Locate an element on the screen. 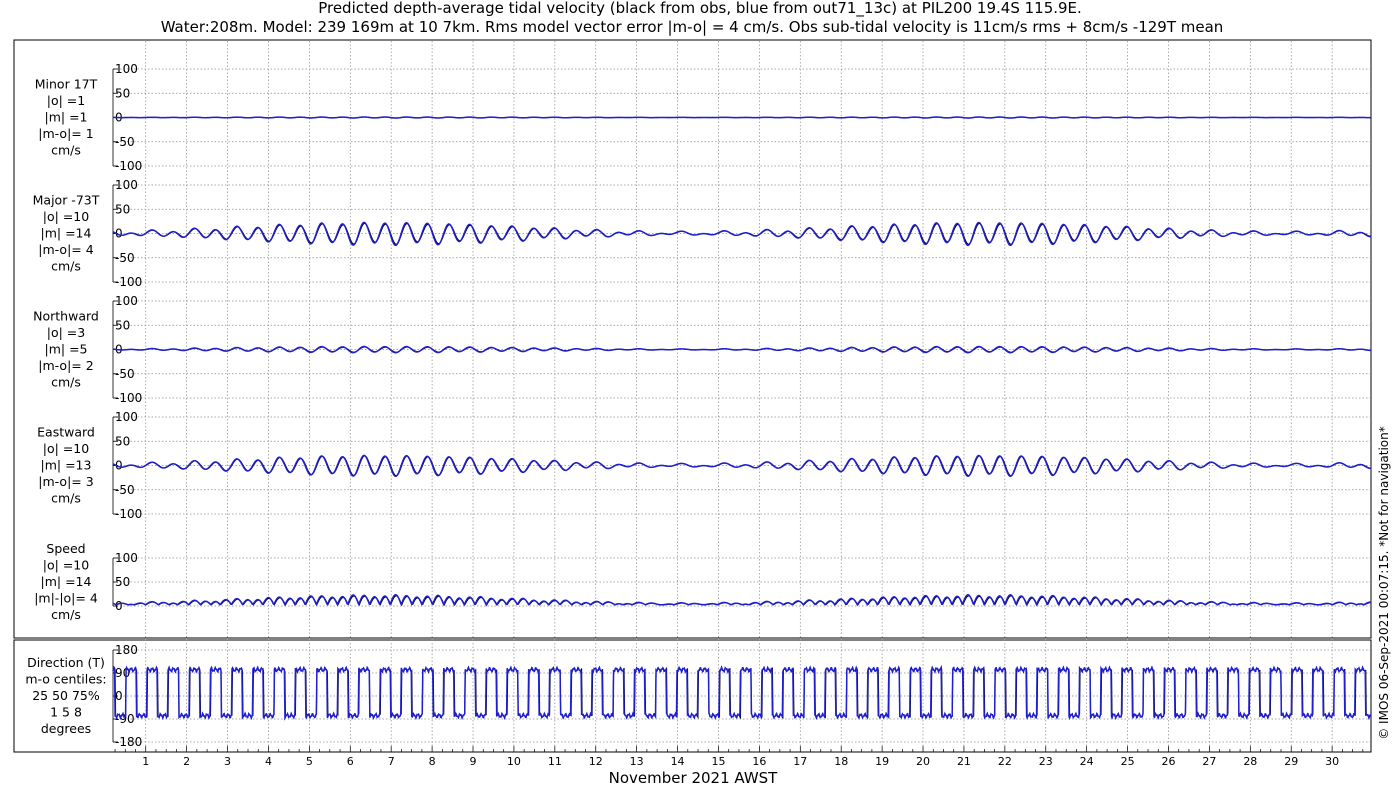 The width and height of the screenshot is (1400, 800). x-tick-label-22: 22 is located at coordinates (1005, 761).